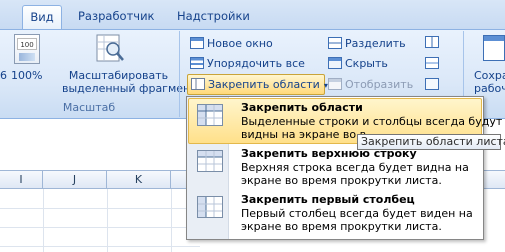  I want to click on arrange-all-button: Упорядочить все, so click(247, 63).